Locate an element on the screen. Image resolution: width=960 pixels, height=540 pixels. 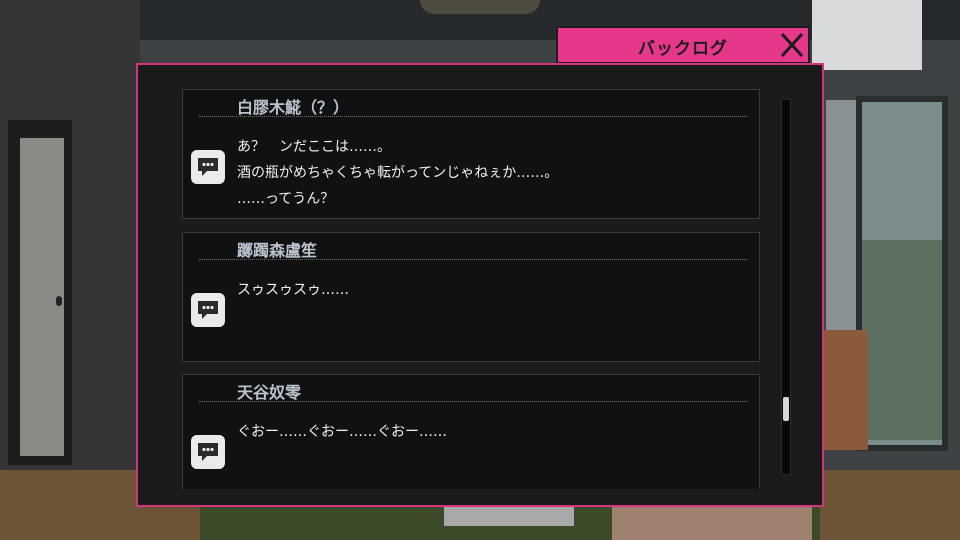
speaker-name: 天谷奴零 is located at coordinates (269, 392).